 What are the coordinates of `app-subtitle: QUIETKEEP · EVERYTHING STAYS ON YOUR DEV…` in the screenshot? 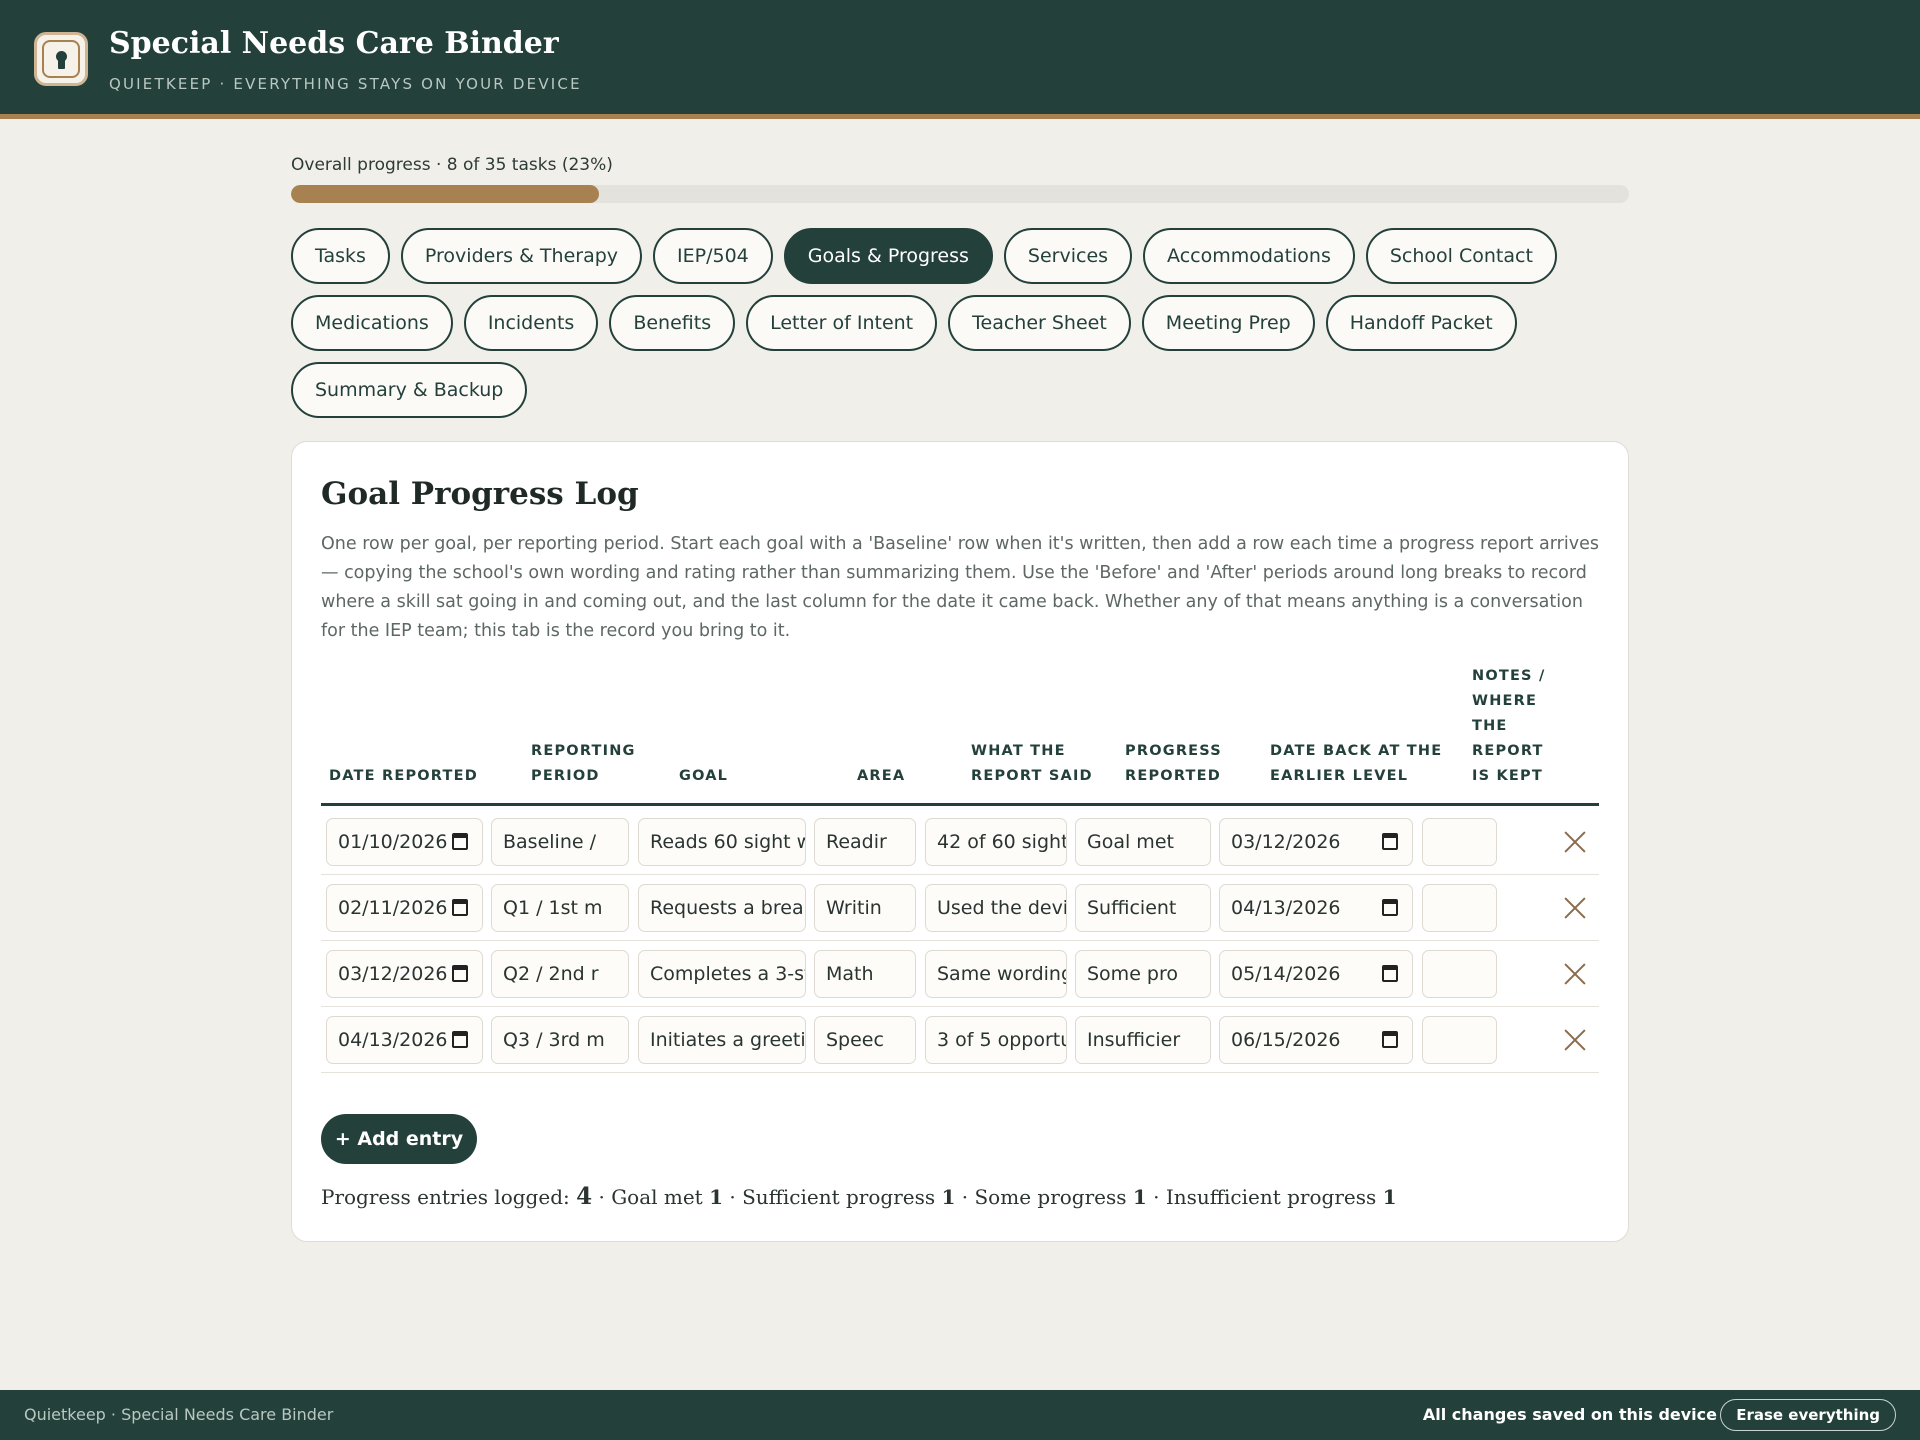 It's located at (345, 84).